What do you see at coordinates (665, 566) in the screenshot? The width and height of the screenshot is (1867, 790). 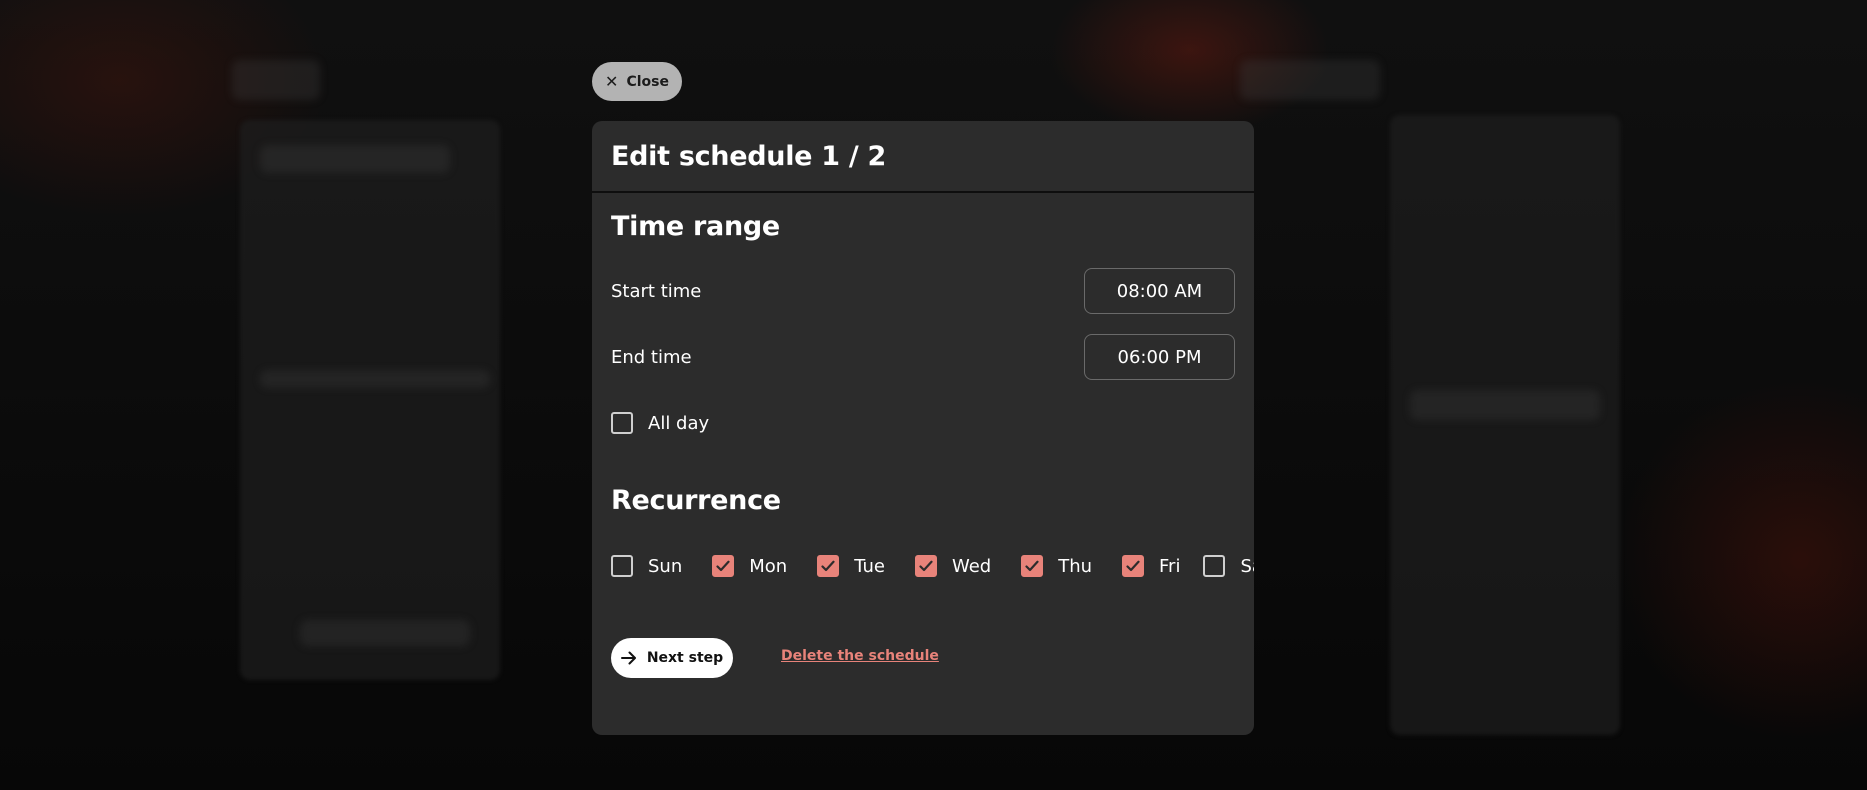 I see `day-label: Sun` at bounding box center [665, 566].